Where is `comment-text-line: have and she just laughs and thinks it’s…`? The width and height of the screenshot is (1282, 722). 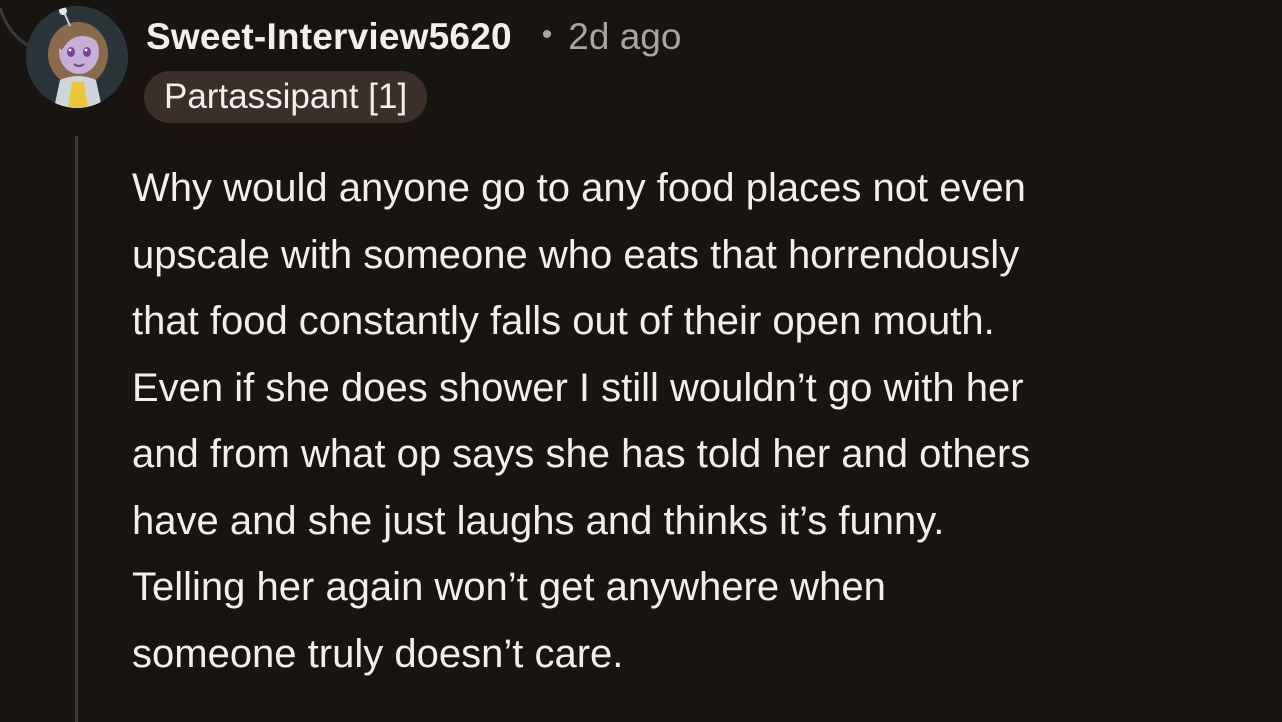
comment-text-line: have and she just laughs and thinks it’s… is located at coordinates (538, 520).